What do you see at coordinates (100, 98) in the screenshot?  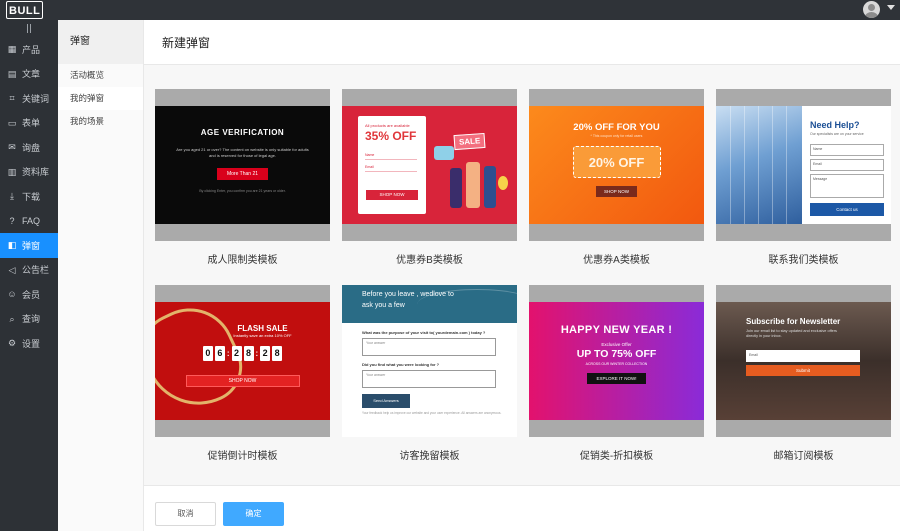 I see `subnav-item-my-popups: 我的弹窗` at bounding box center [100, 98].